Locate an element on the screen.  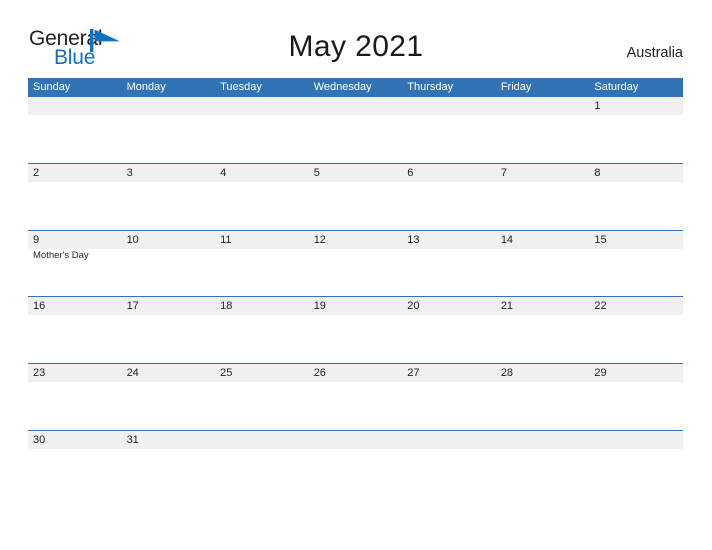
day-cell: 2 is located at coordinates (75, 197).